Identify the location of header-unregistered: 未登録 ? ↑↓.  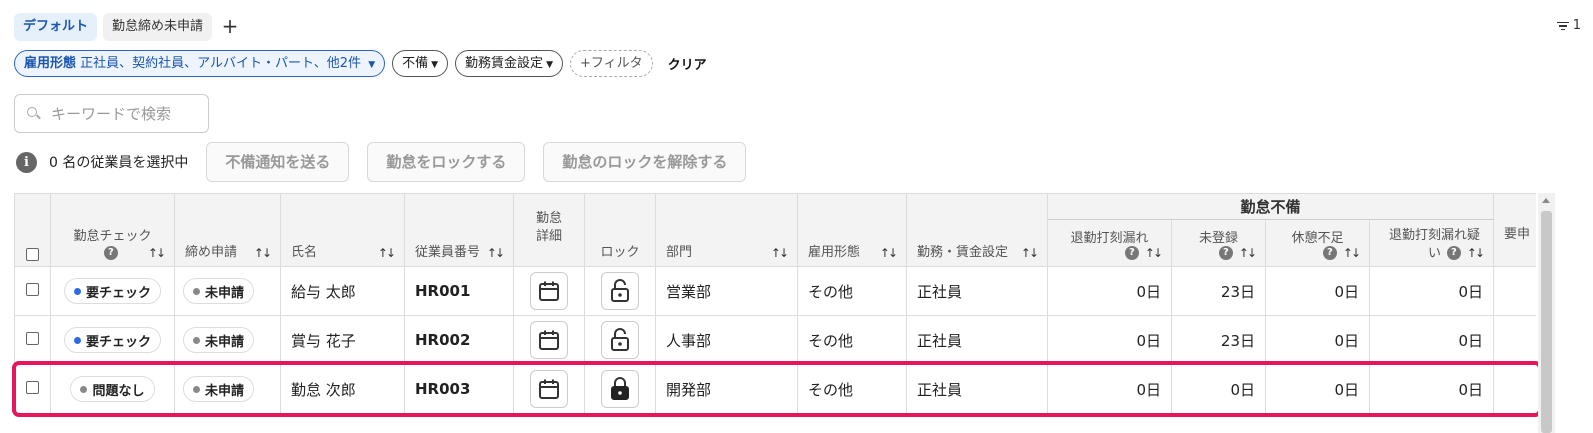
(1218, 243).